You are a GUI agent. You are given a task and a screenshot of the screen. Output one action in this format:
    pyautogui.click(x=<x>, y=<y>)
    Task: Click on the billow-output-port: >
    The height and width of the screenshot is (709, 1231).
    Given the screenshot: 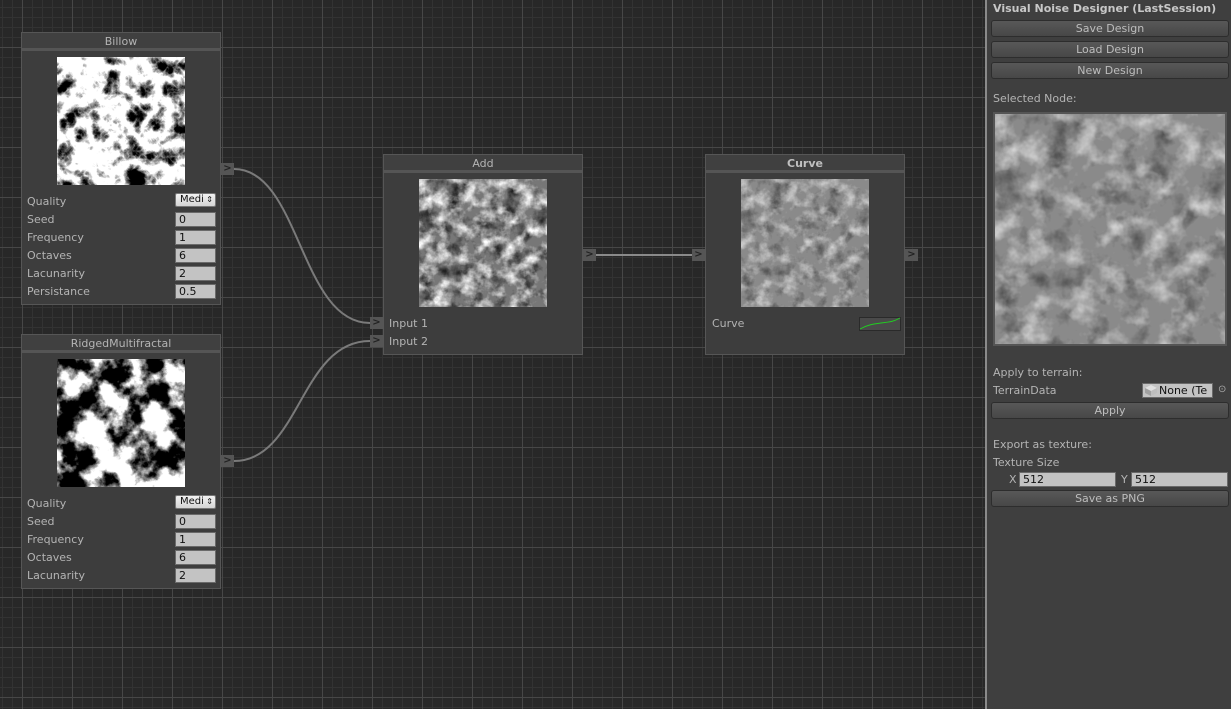 What is the action you would take?
    pyautogui.click(x=227, y=169)
    